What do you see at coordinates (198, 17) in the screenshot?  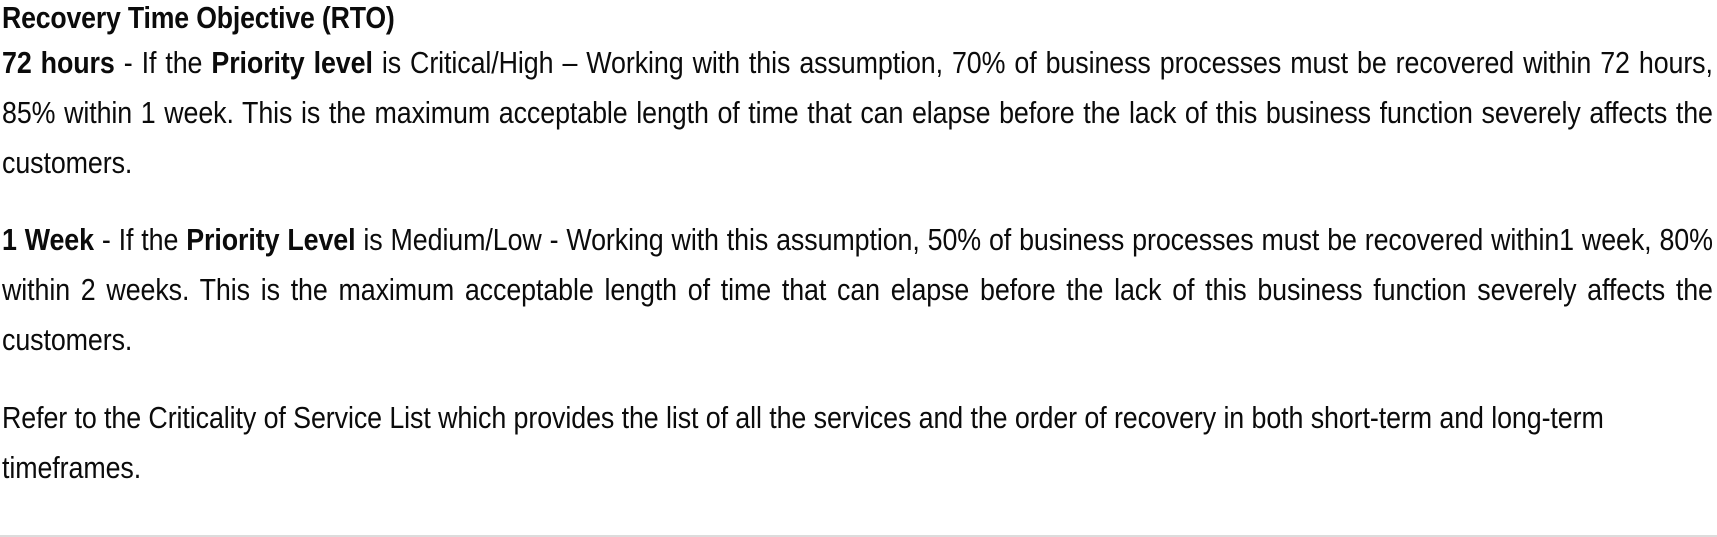 I see `page-title: Recovery Time Objective (RTO)` at bounding box center [198, 17].